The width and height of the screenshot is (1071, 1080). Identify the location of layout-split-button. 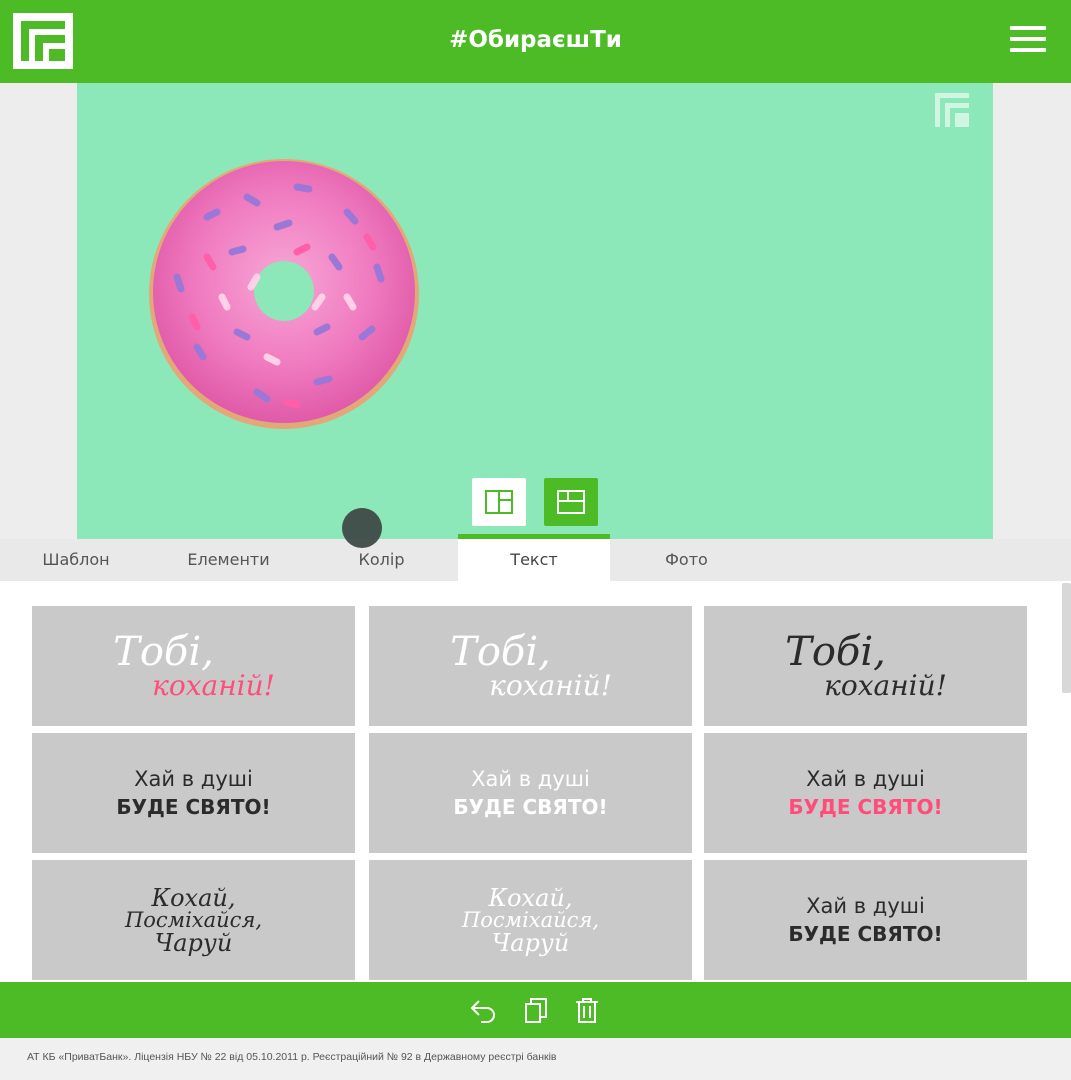
(571, 502).